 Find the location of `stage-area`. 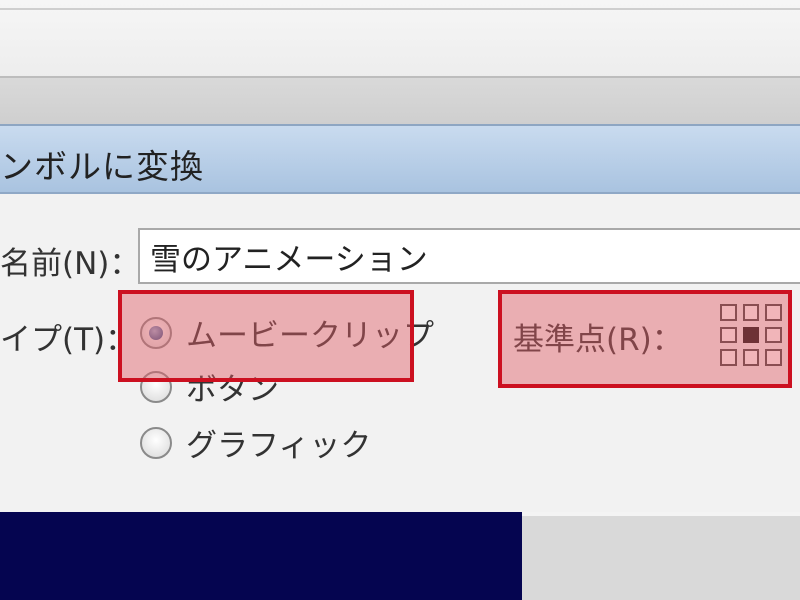

stage-area is located at coordinates (261, 556).